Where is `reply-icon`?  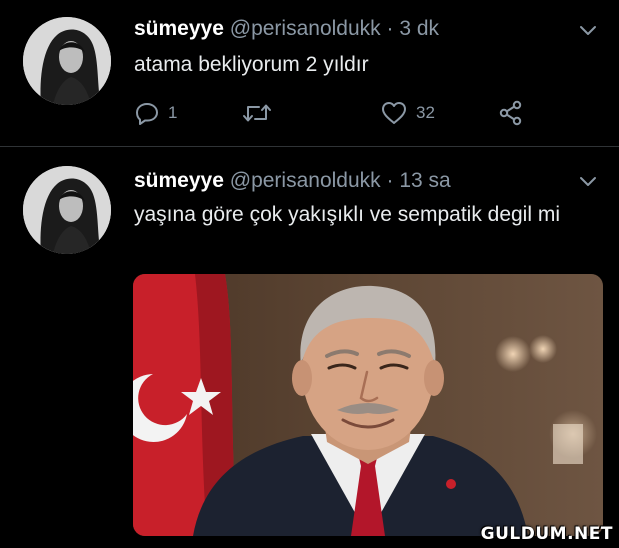
reply-icon is located at coordinates (147, 113).